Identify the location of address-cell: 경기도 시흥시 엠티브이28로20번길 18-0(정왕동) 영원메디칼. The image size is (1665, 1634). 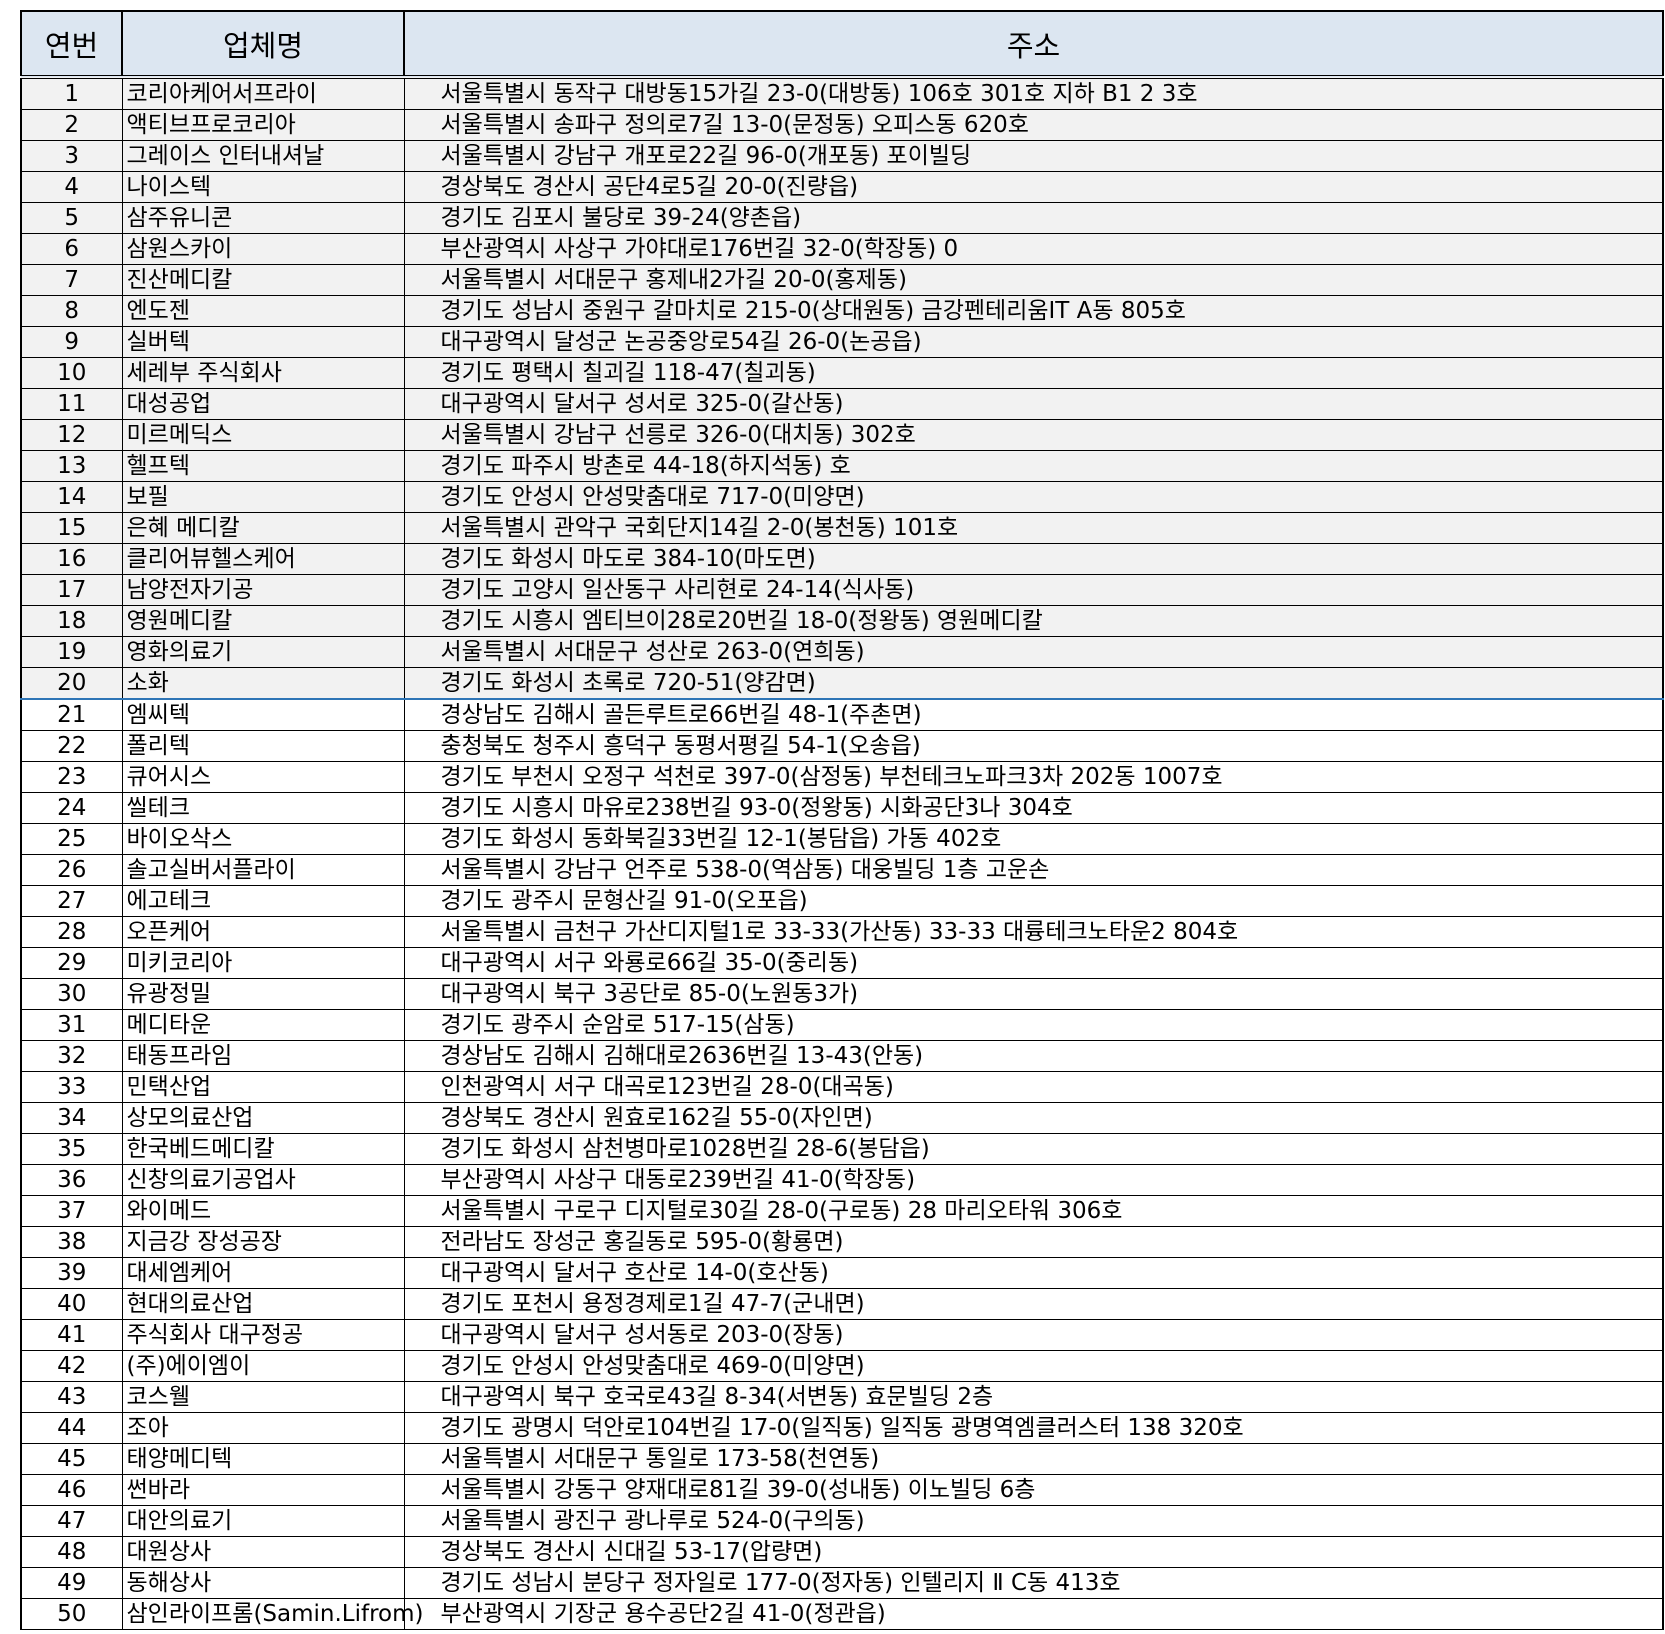
(1033, 621).